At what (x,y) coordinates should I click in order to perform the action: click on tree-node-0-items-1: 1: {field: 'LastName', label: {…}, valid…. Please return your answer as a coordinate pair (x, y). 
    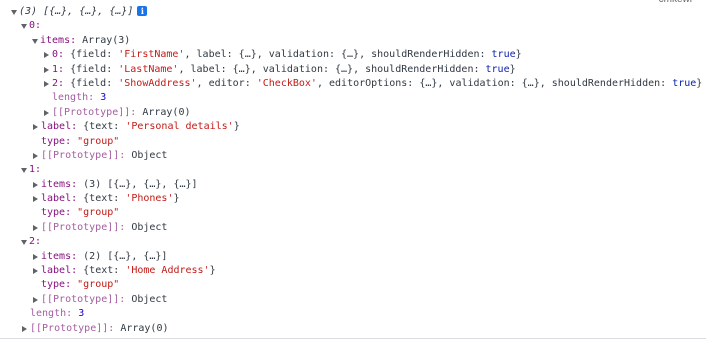
    Looking at the image, I should click on (353, 70).